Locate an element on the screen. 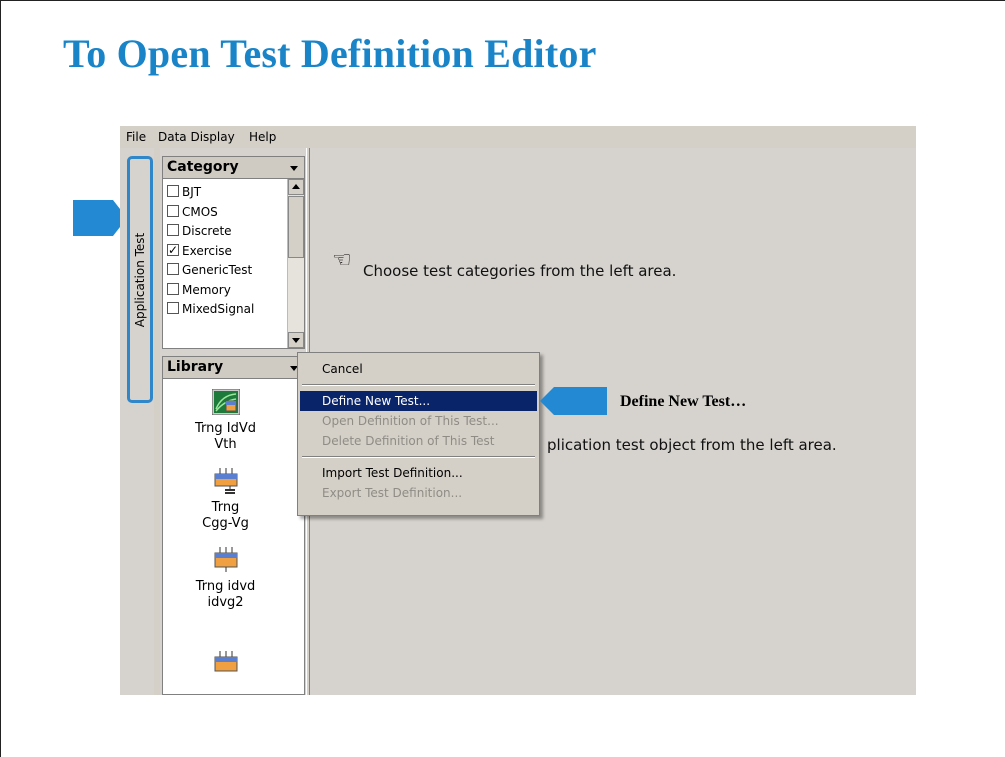  menubar: File Data Display Help is located at coordinates (518, 137).